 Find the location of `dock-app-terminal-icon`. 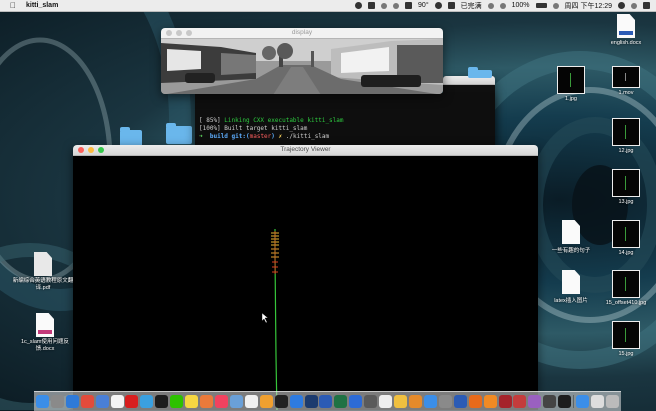

dock-app-terminal-icon is located at coordinates (281, 401).